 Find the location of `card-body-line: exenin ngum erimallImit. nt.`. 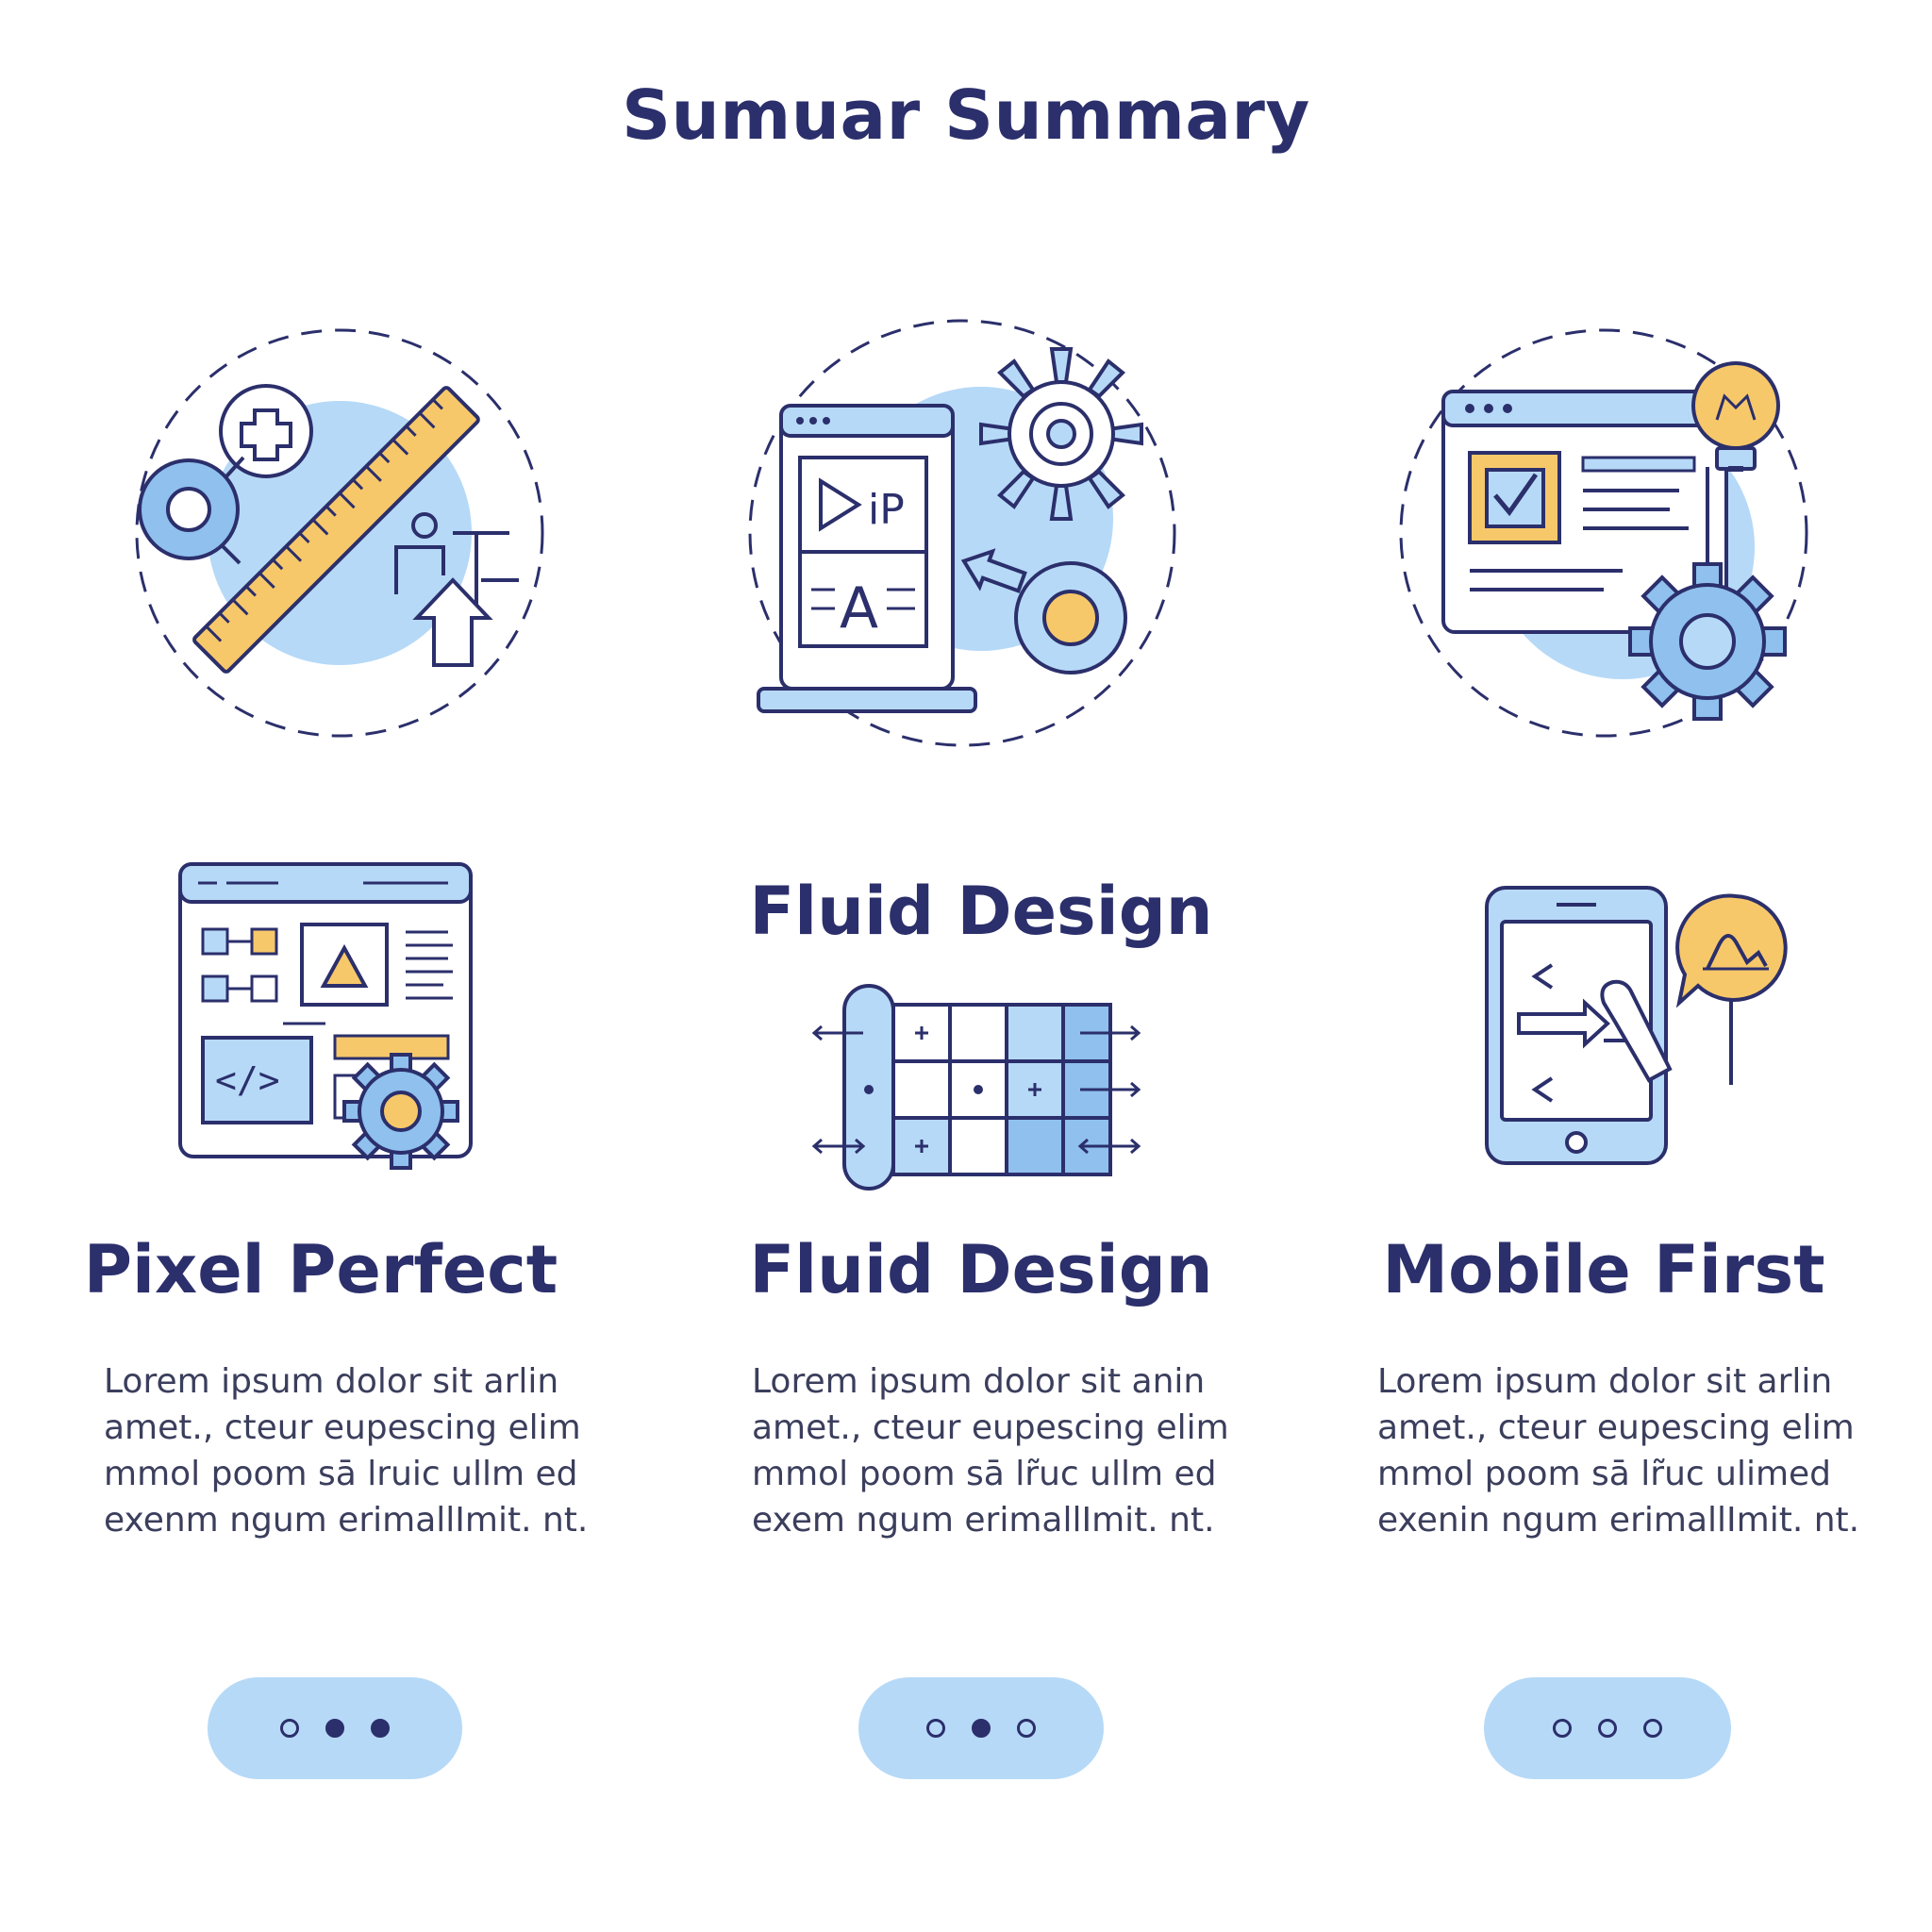

card-body-line: exenin ngum erimallImit. nt. is located at coordinates (1618, 1520).